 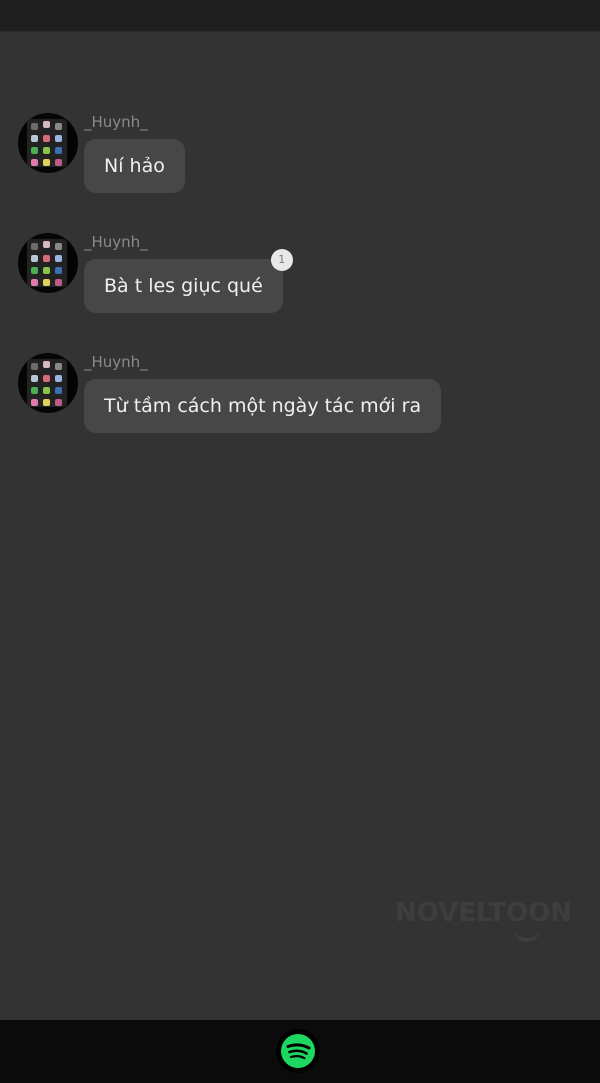 What do you see at coordinates (527, 934) in the screenshot?
I see `watermark-smile-icon` at bounding box center [527, 934].